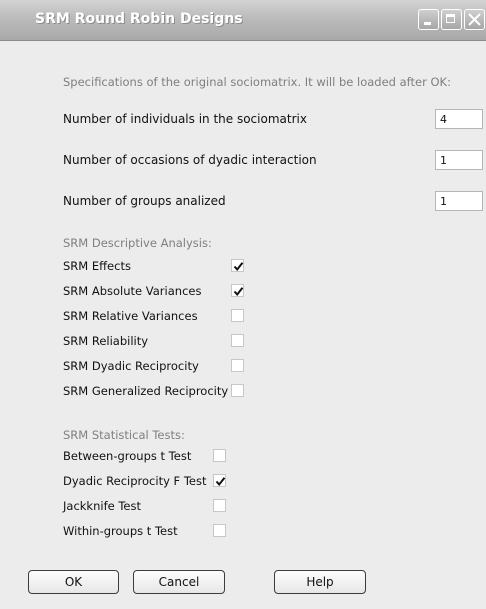  Describe the element at coordinates (131, 366) in the screenshot. I see `checkbox-label: SRM Dyadic Reciprocity` at that location.